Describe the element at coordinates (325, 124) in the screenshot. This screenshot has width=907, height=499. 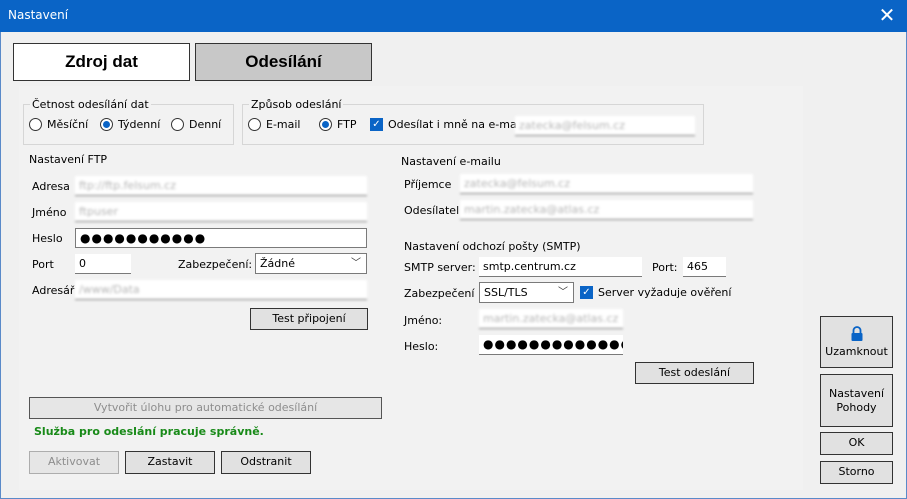
I see `radio-ftp-circle` at that location.